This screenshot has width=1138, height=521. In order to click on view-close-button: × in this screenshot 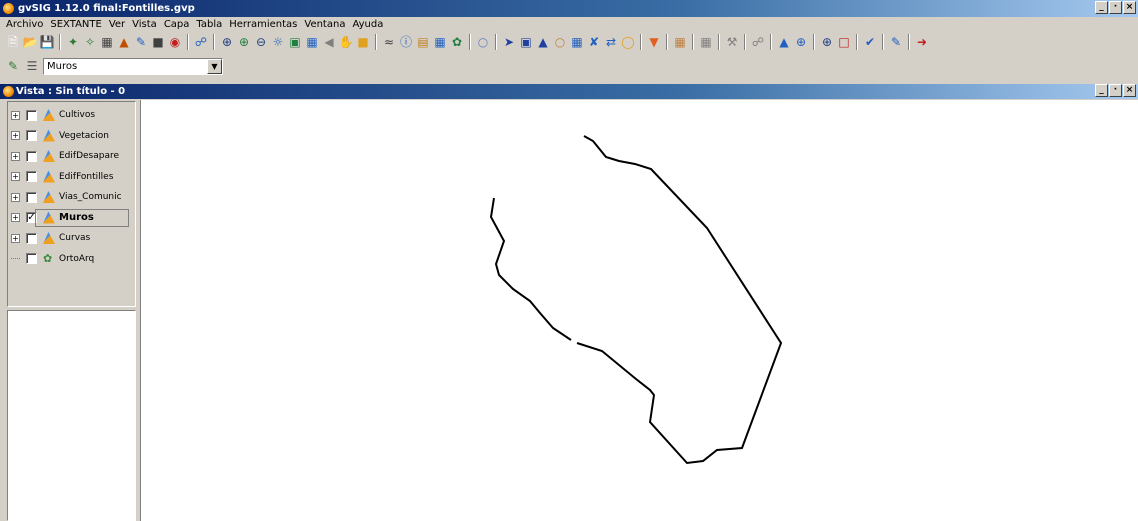, I will do `click(1129, 90)`.